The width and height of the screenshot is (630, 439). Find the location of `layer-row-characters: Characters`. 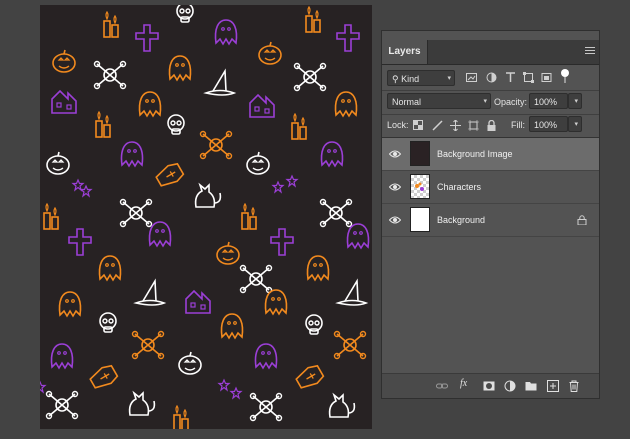

layer-row-characters: Characters is located at coordinates (490, 187).